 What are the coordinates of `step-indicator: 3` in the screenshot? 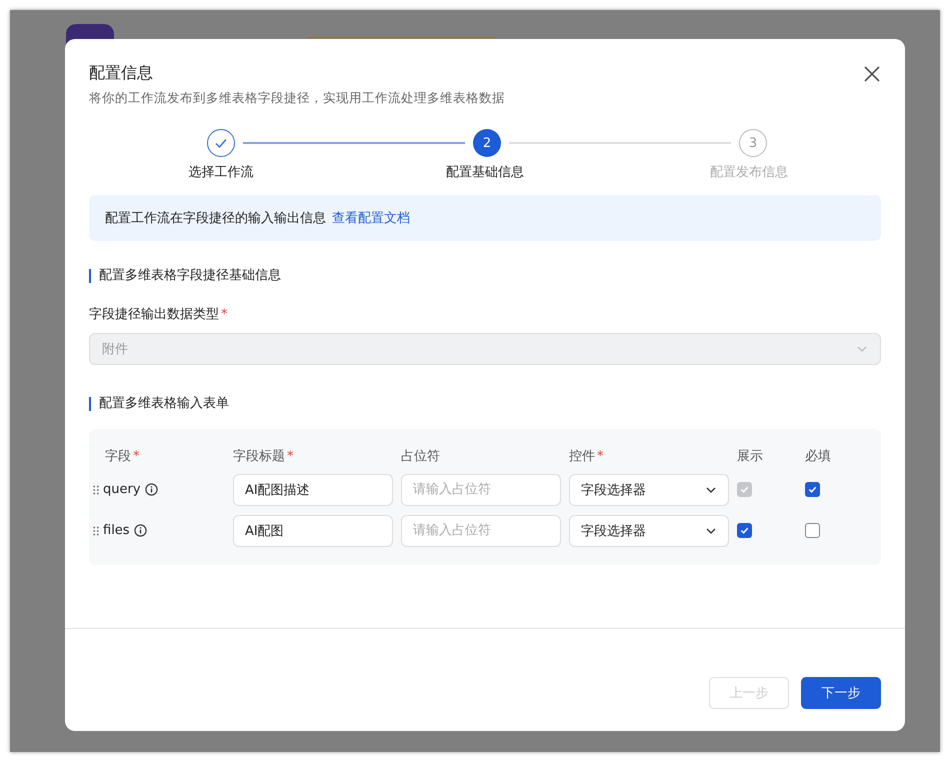 It's located at (753, 143).